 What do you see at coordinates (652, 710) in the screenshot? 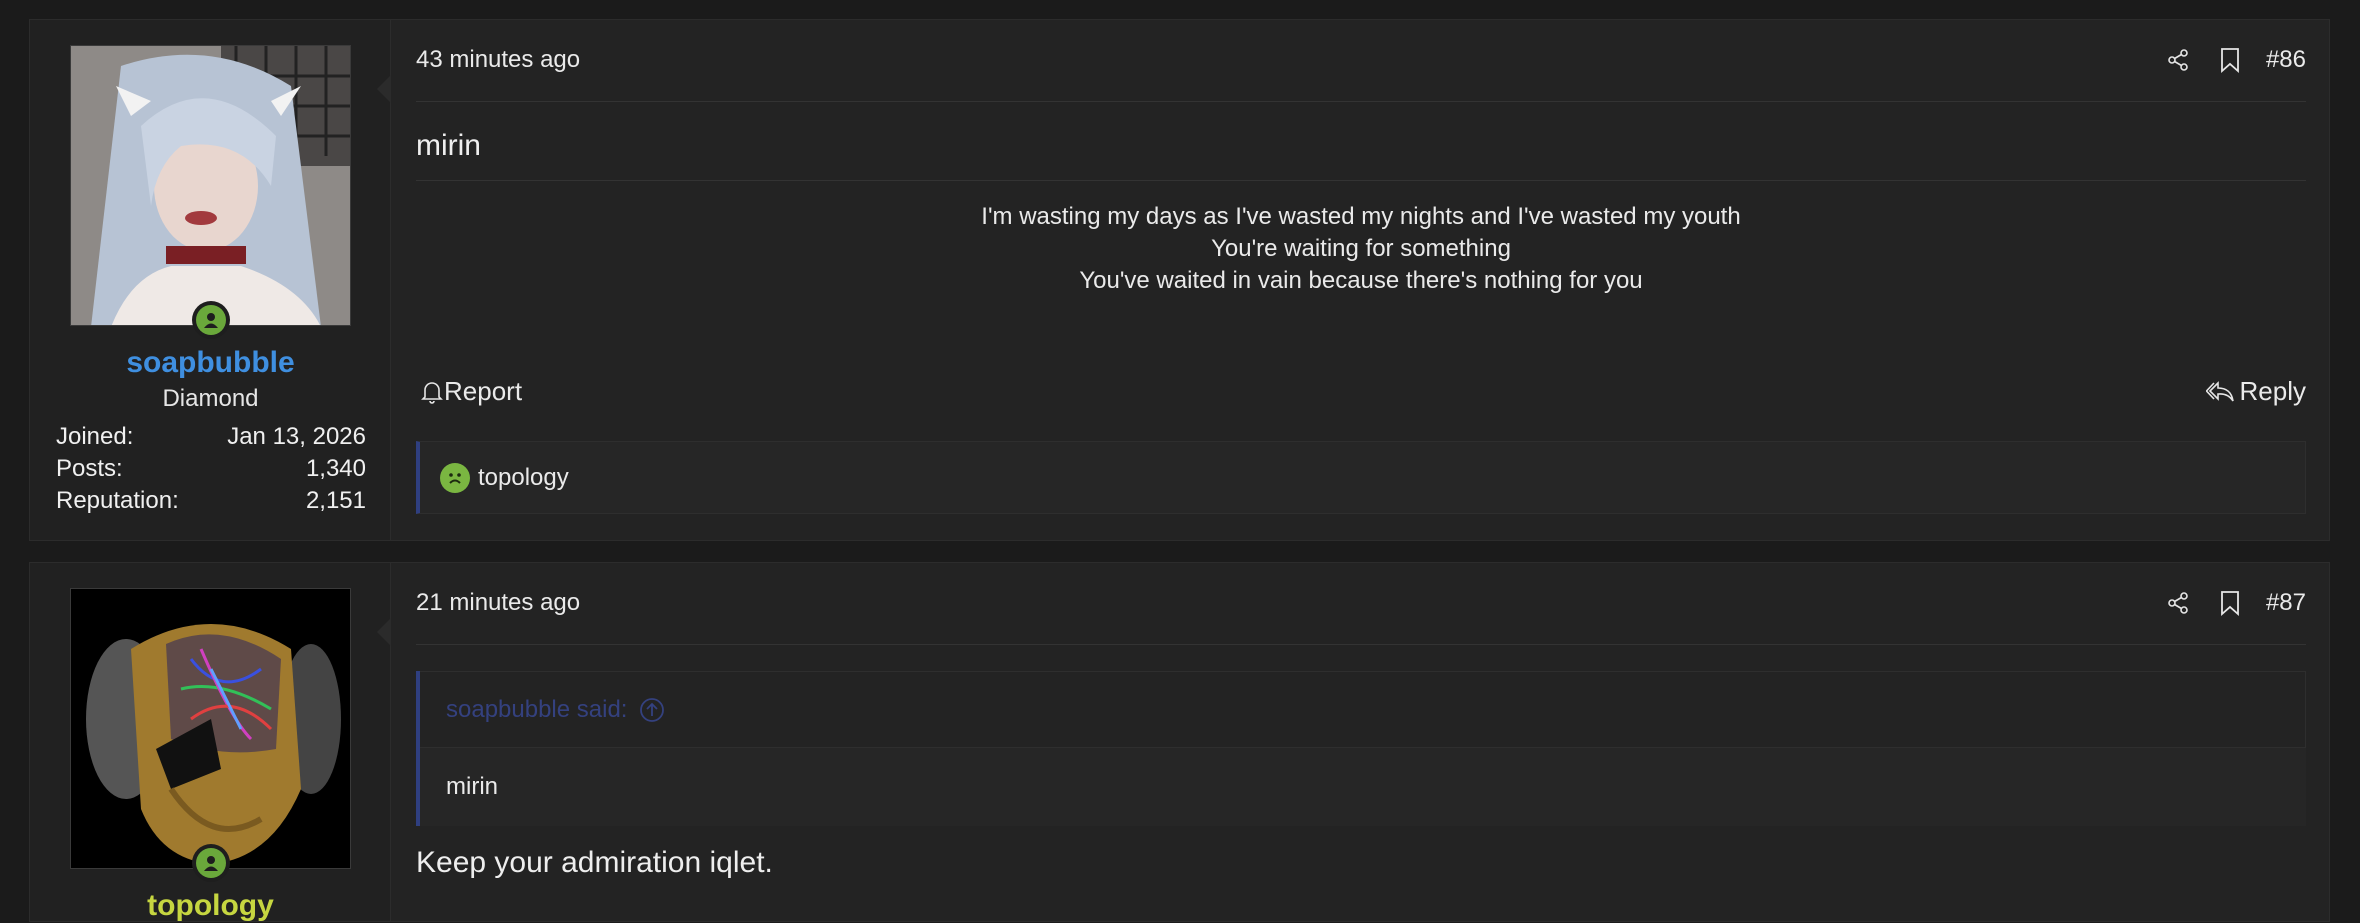
I see `arrow-up-circle-icon` at bounding box center [652, 710].